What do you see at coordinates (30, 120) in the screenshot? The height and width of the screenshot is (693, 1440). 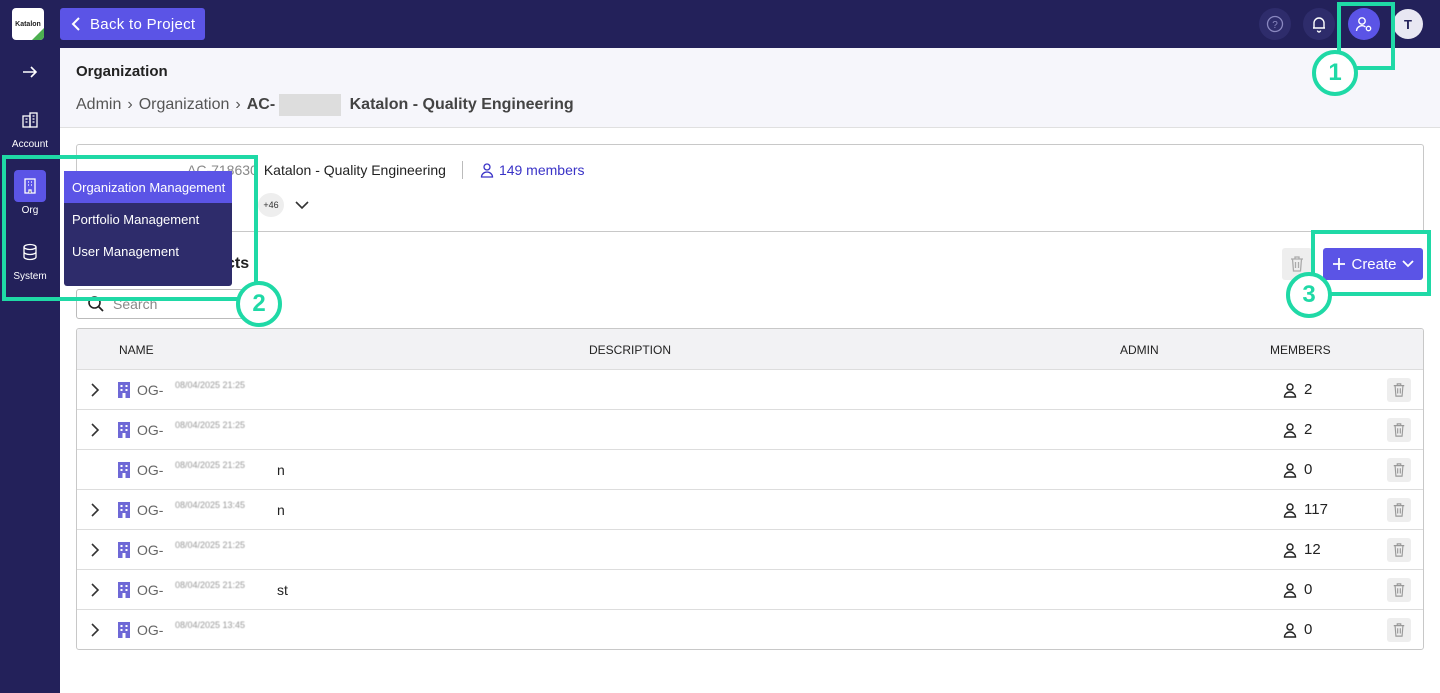 I see `building-icon` at bounding box center [30, 120].